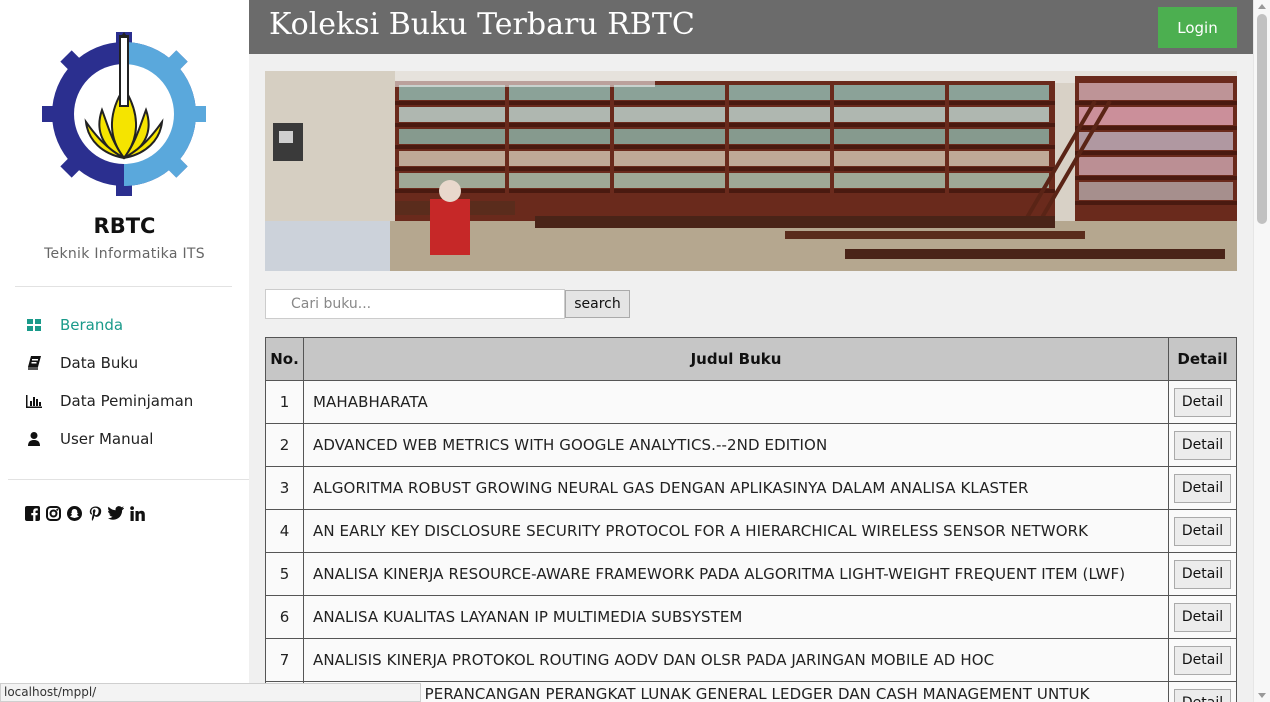 This screenshot has height=702, width=1270. I want to click on sidebar-item-user-manual: User Manual, so click(124, 439).